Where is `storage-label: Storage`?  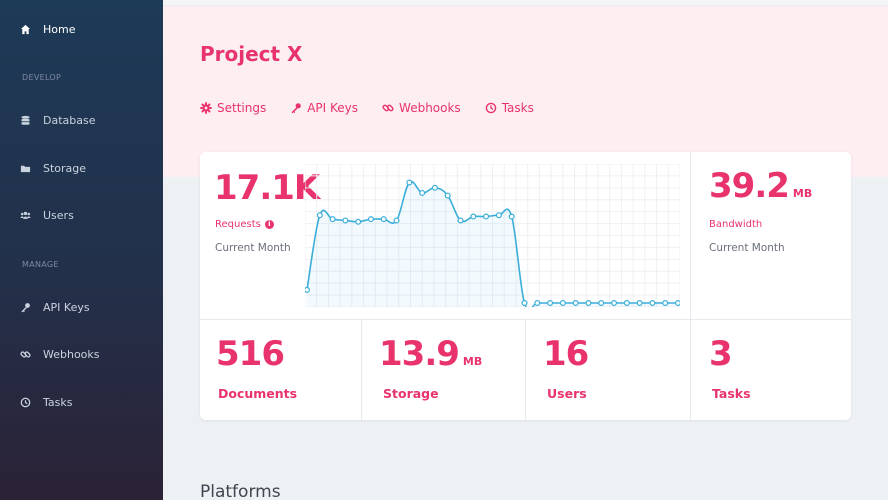 storage-label: Storage is located at coordinates (411, 393).